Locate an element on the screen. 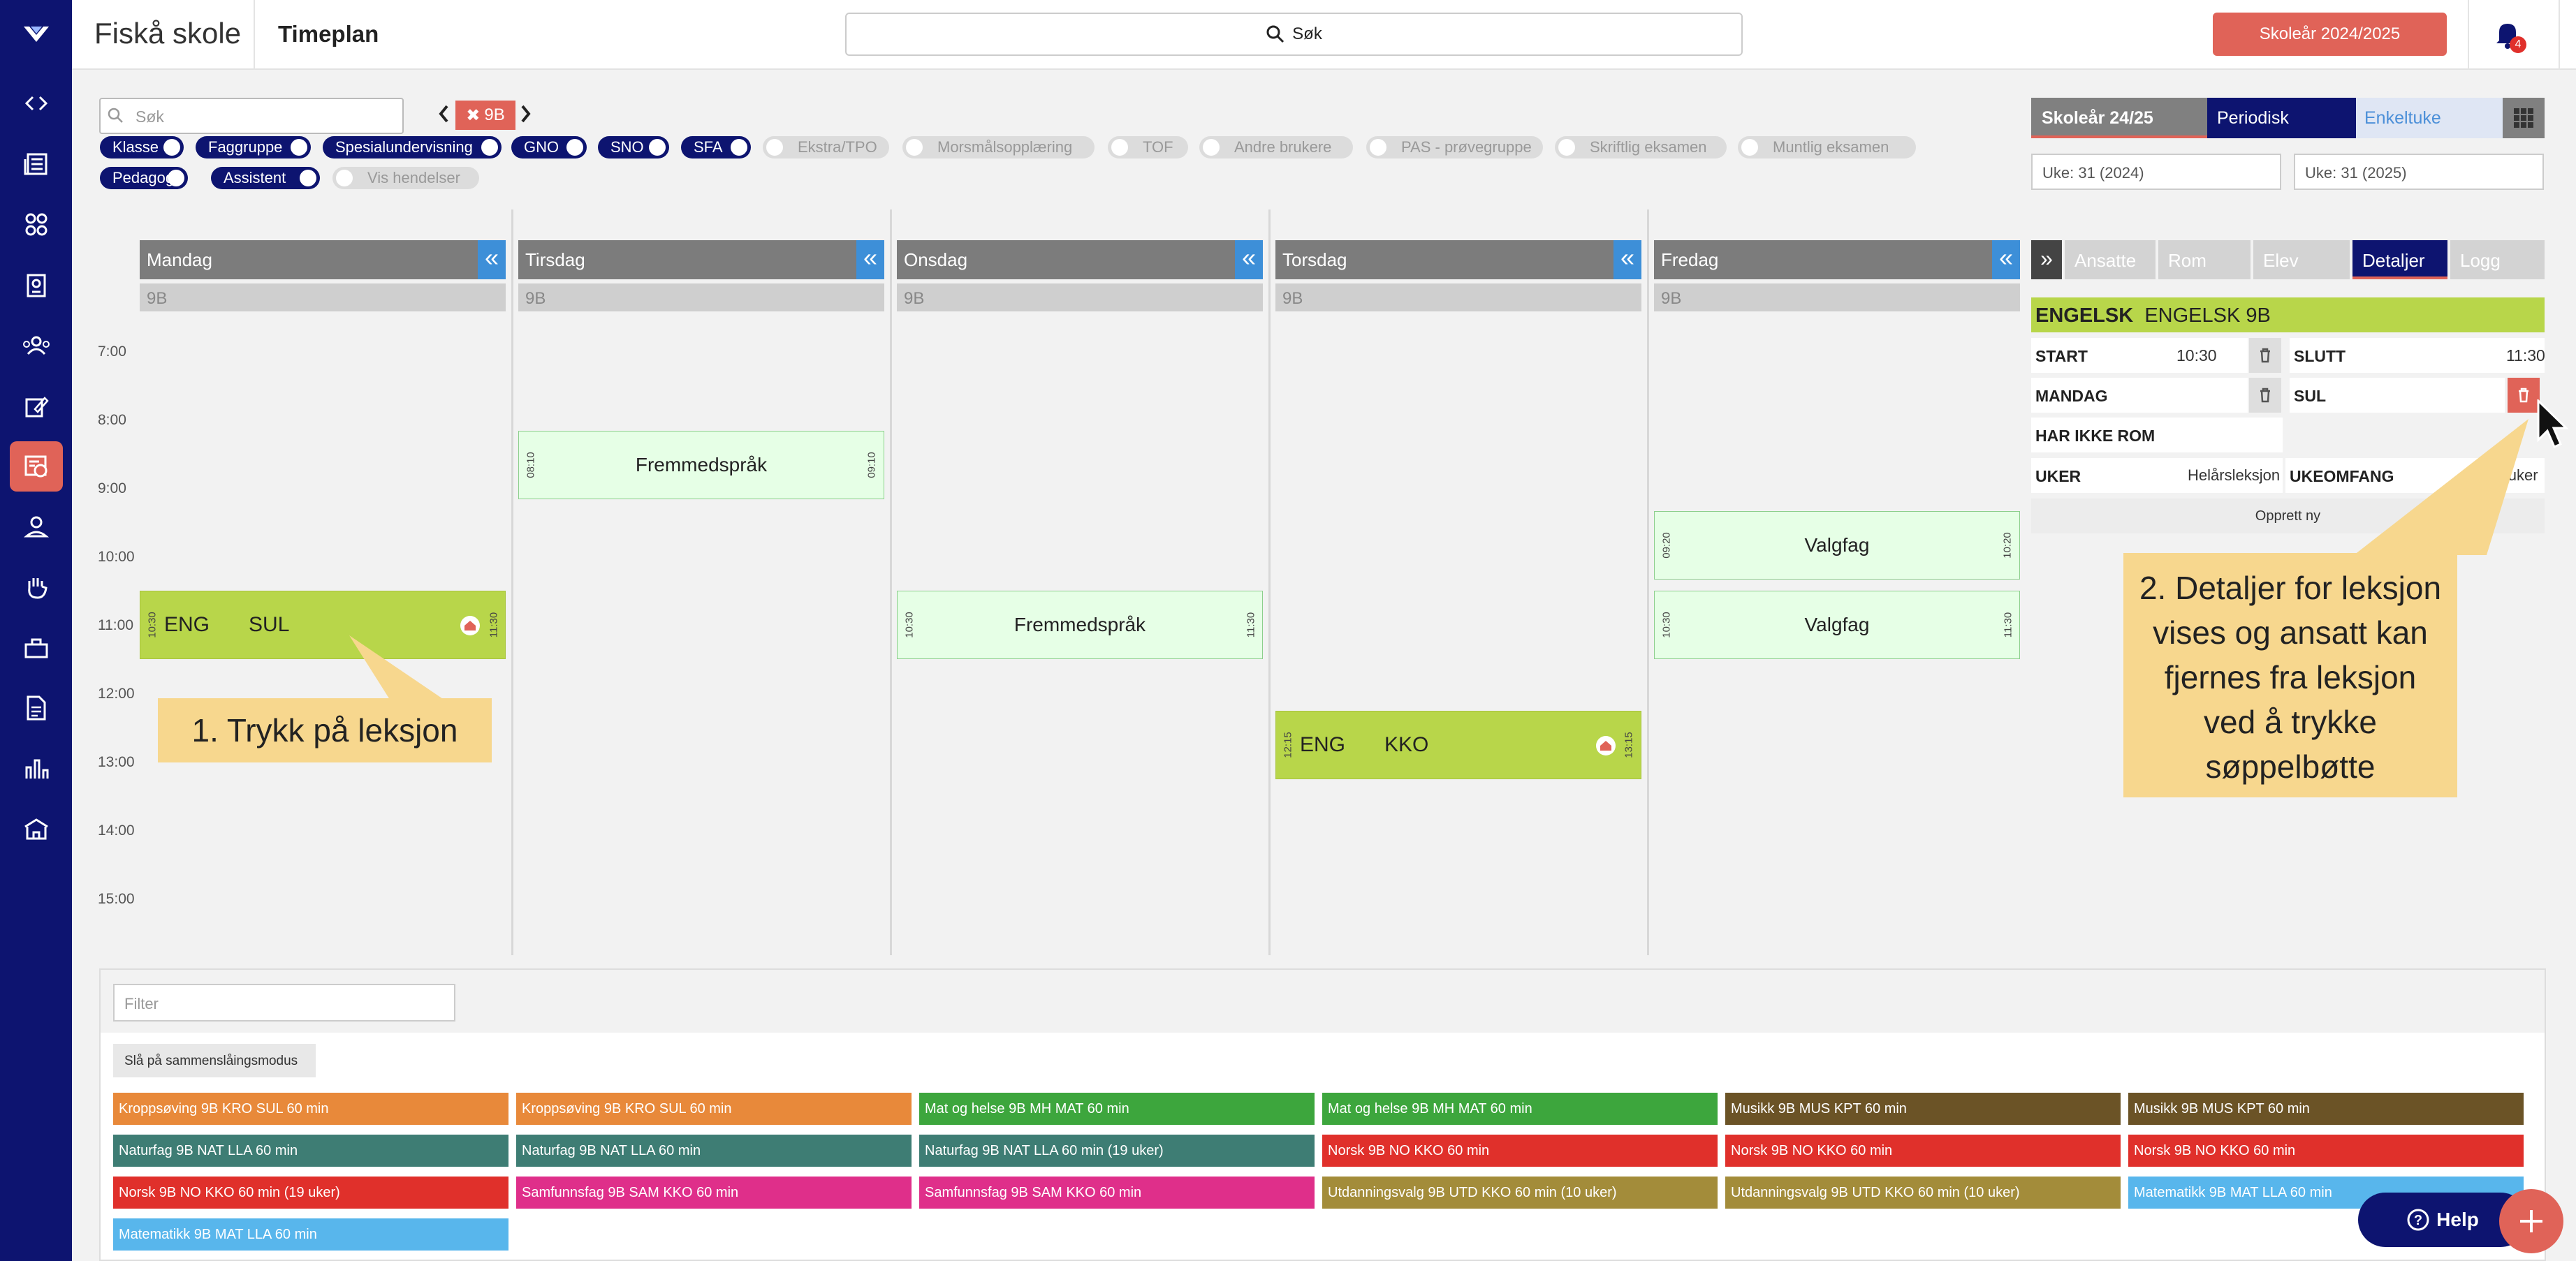 The height and width of the screenshot is (1261, 2576). school-icon is located at coordinates (36, 829).